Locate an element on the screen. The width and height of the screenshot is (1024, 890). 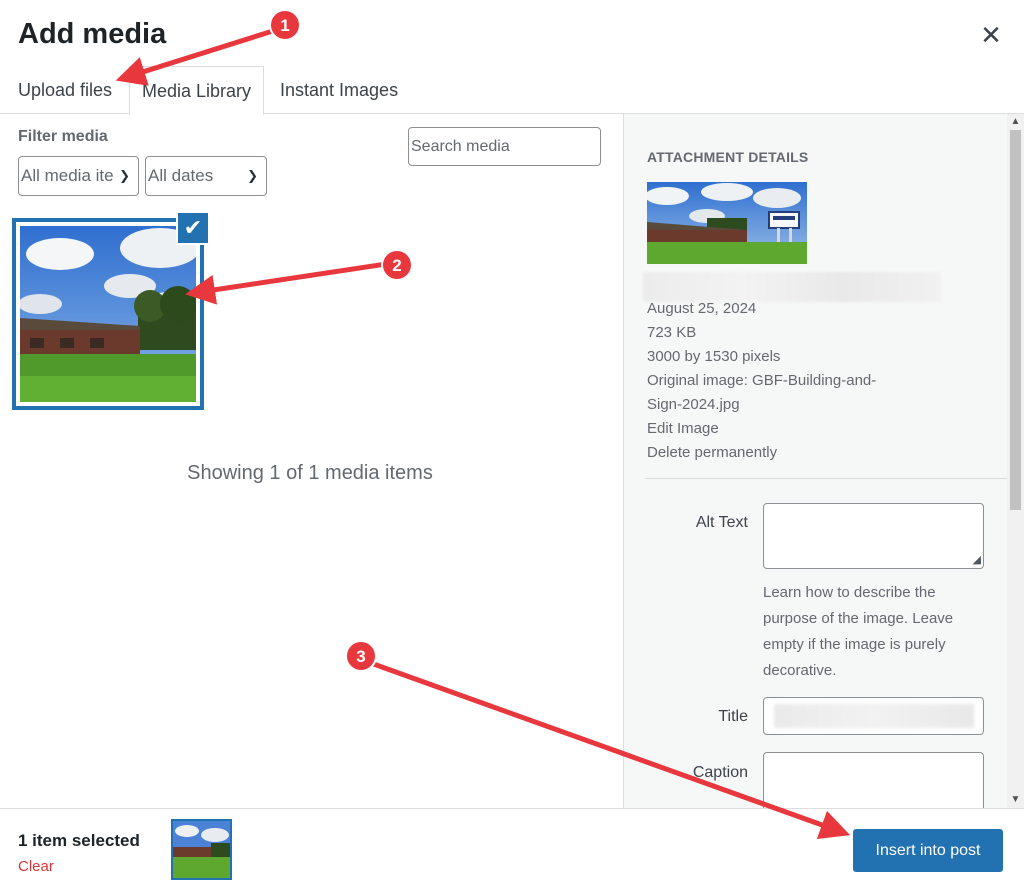
insert-into-post-button: Insert into post is located at coordinates (928, 850).